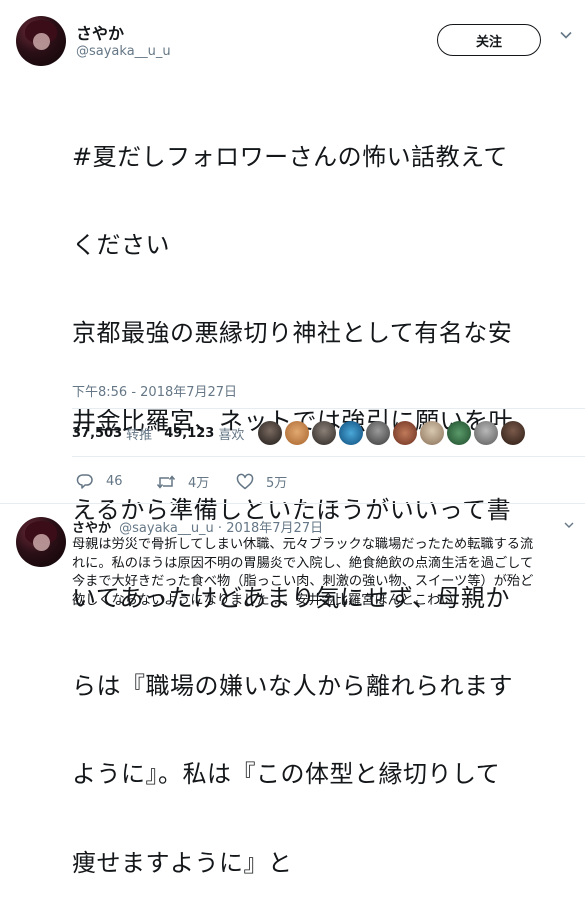  I want to click on reply-line: 欲しくならないようになりました...。安井金比羅宮ほんとこわい, so click(263, 600).